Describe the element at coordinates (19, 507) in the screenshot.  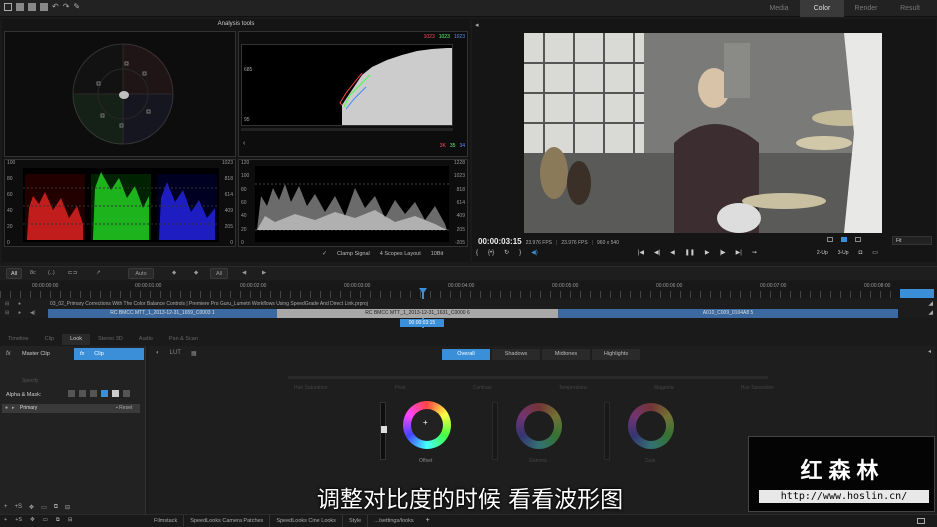
I see `layer-fx-icon: +S` at that location.